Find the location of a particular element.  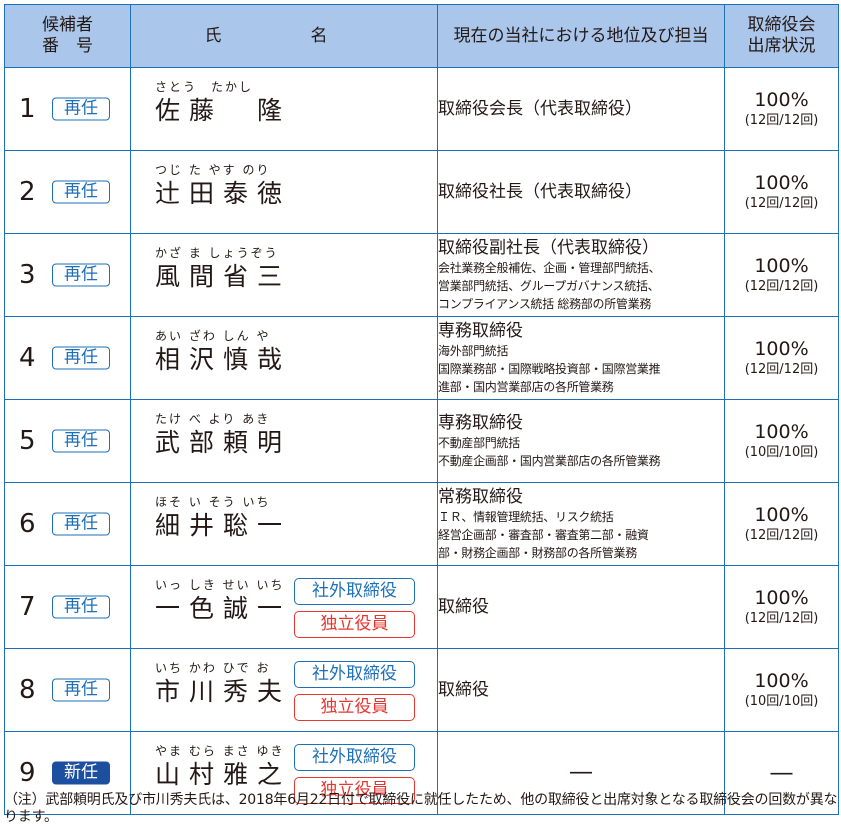

position-cell: 取締役会長（代表取締役） is located at coordinates (581, 109).